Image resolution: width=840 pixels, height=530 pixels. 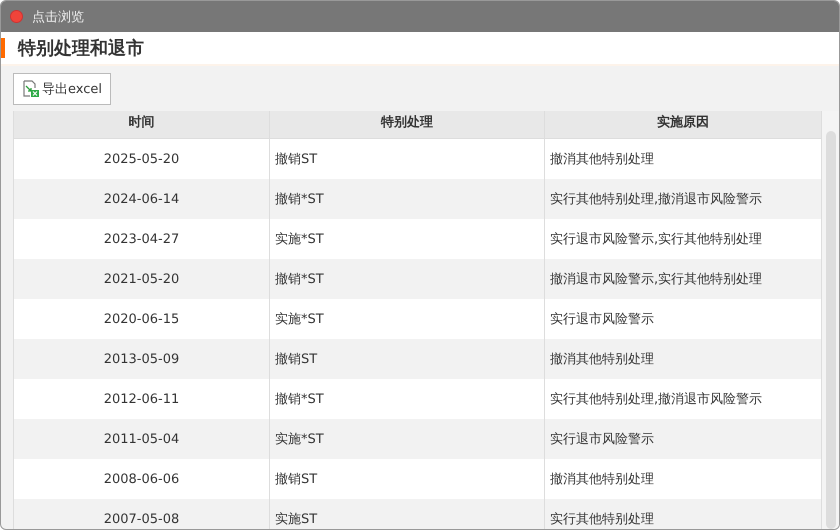 What do you see at coordinates (31, 89) in the screenshot?
I see `spreadsheet-export-icon` at bounding box center [31, 89].